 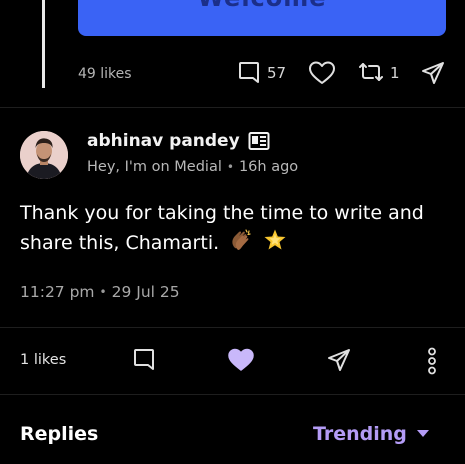 What do you see at coordinates (268, 167) in the screenshot?
I see `comment-time-ago: 16h ago` at bounding box center [268, 167].